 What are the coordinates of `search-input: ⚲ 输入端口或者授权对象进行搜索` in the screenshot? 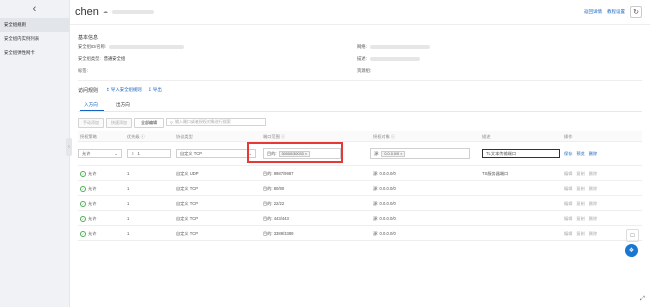 It's located at (216, 122).